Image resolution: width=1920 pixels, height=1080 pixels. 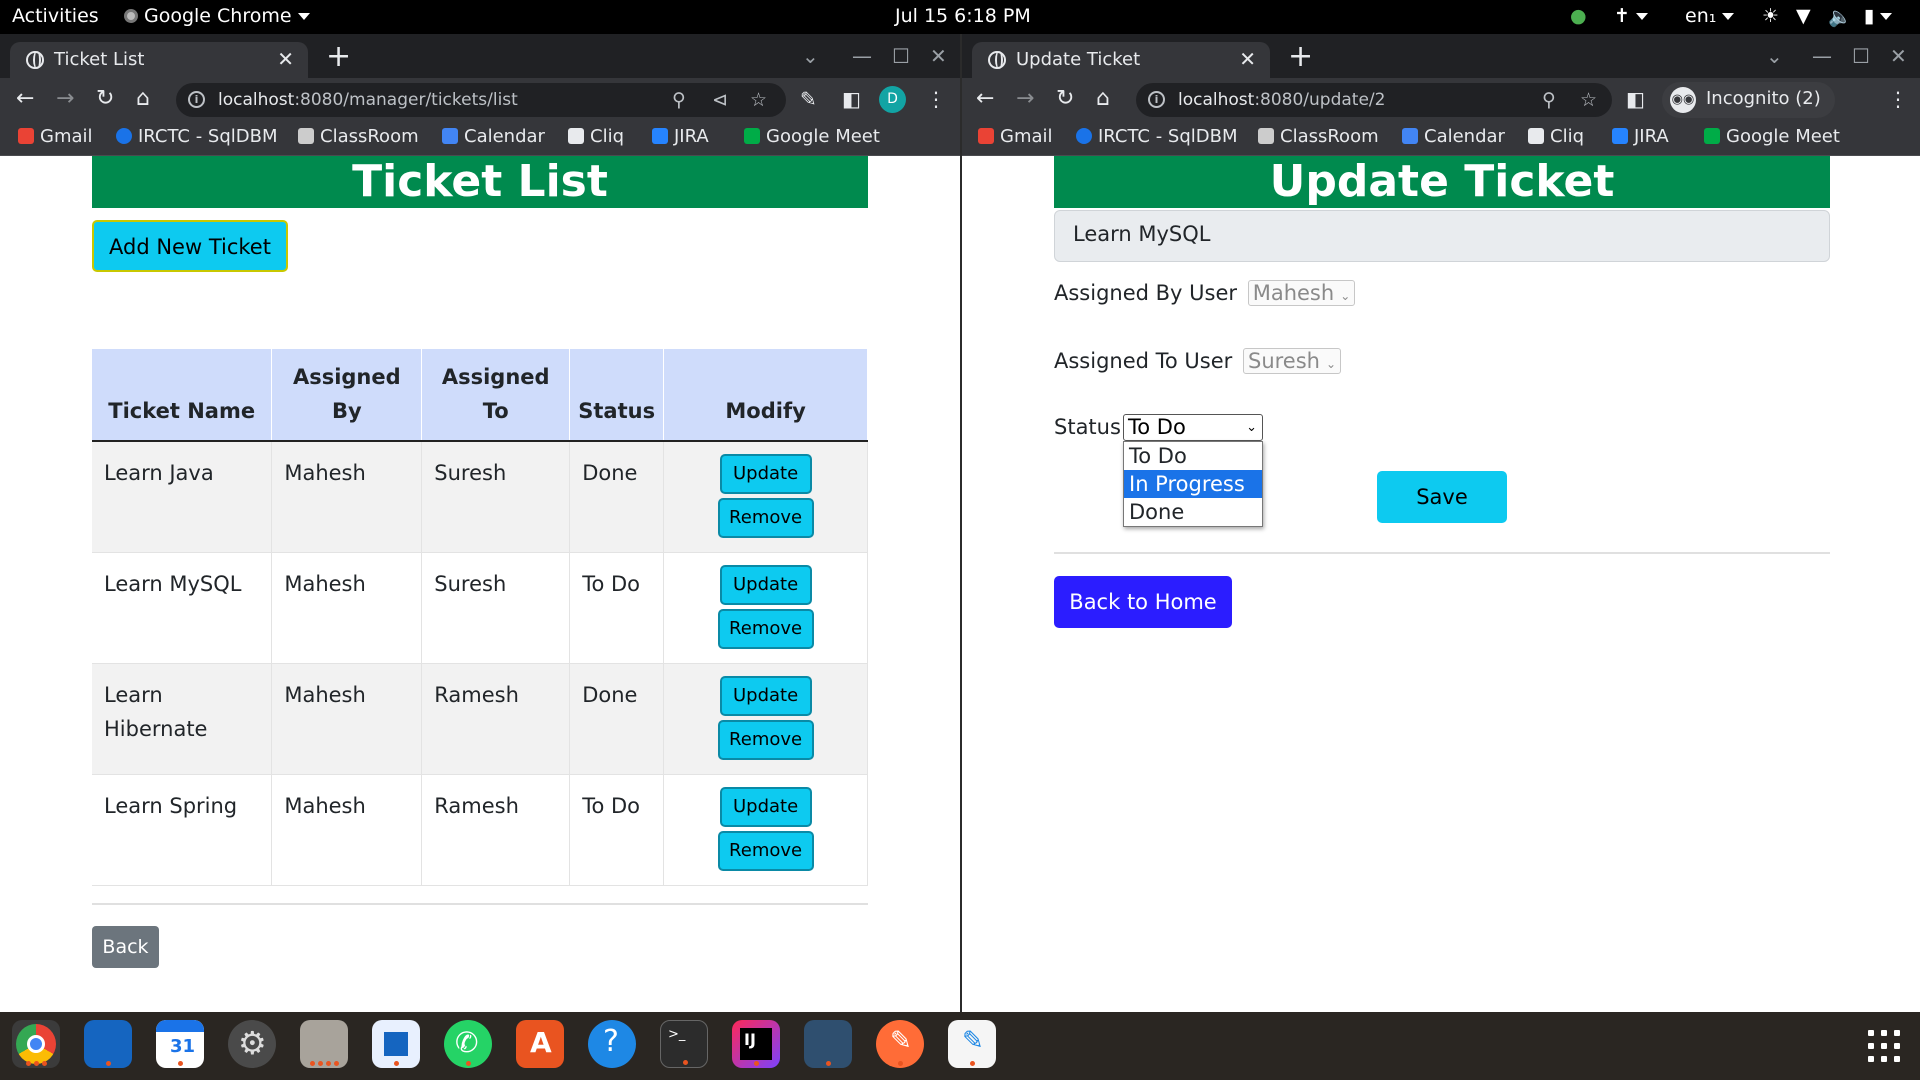 What do you see at coordinates (217, 16) in the screenshot?
I see `app-menu: Google Chrome` at bounding box center [217, 16].